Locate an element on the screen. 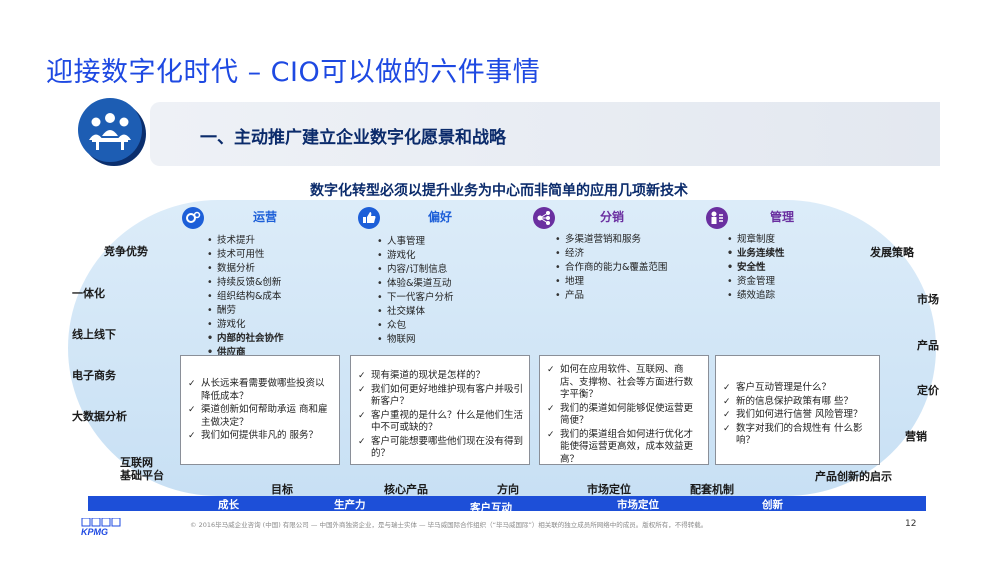 Image resolution: width=1000 pixels, height=562 pixels. bar-label: 成长 is located at coordinates (228, 505).